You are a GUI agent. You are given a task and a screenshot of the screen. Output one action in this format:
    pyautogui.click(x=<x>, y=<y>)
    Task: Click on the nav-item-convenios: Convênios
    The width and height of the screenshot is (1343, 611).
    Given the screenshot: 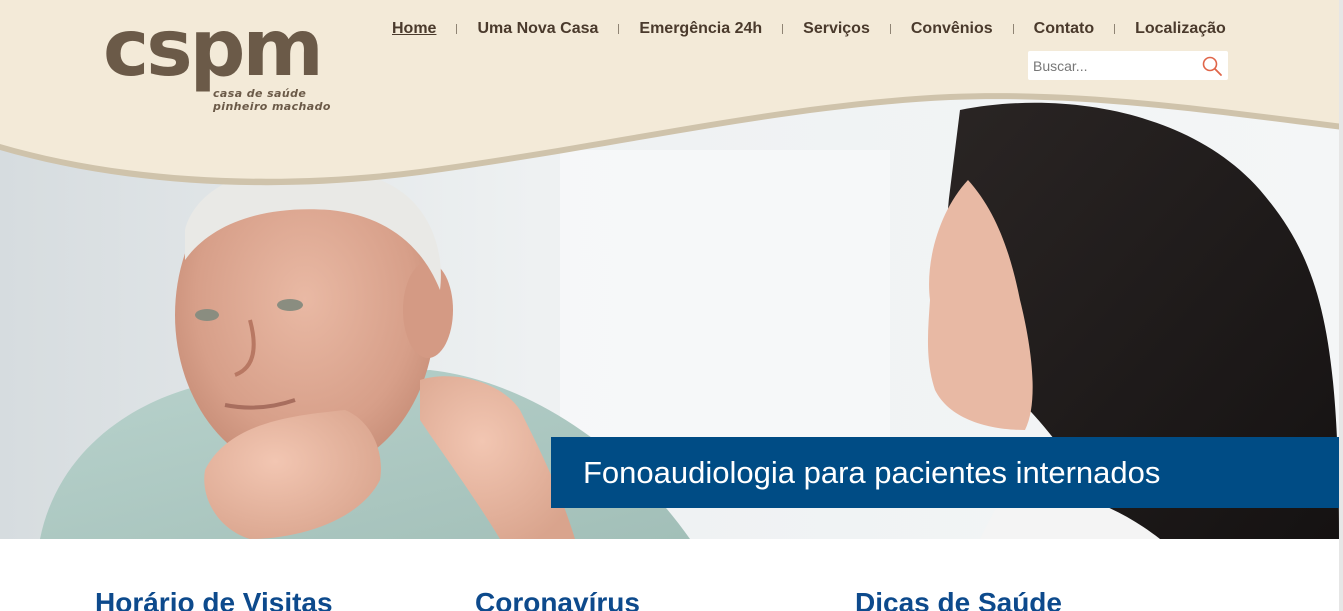 What is the action you would take?
    pyautogui.click(x=952, y=29)
    